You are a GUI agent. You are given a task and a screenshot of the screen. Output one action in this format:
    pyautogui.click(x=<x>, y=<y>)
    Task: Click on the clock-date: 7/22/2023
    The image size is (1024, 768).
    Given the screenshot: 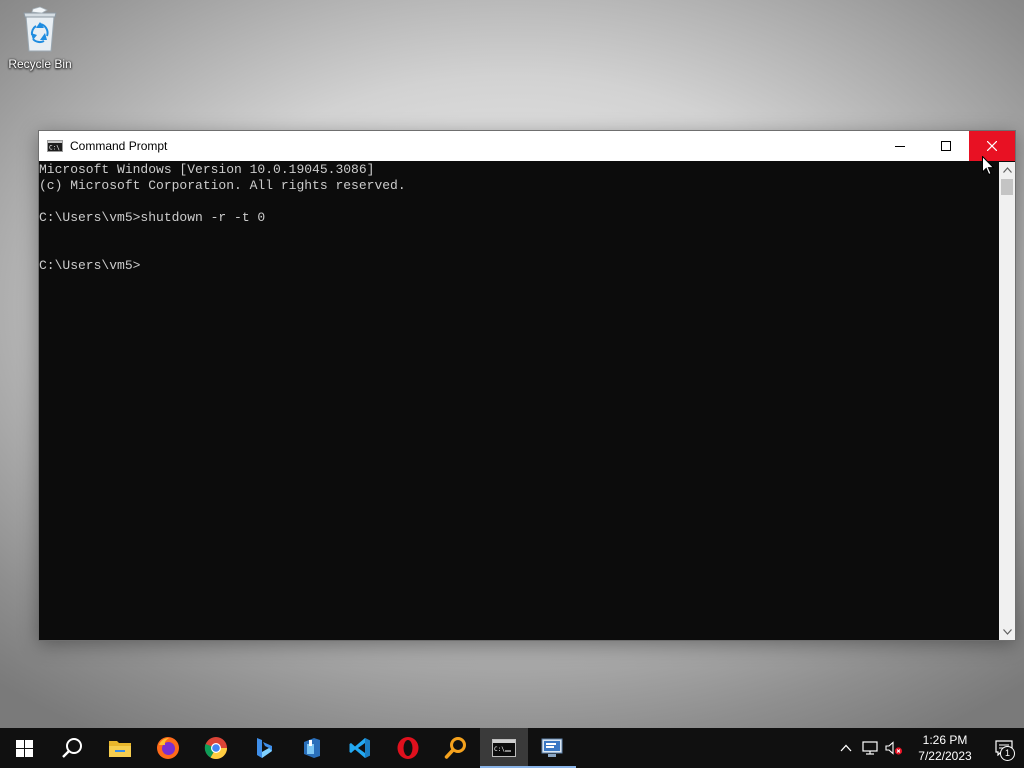 What is the action you would take?
    pyautogui.click(x=945, y=756)
    